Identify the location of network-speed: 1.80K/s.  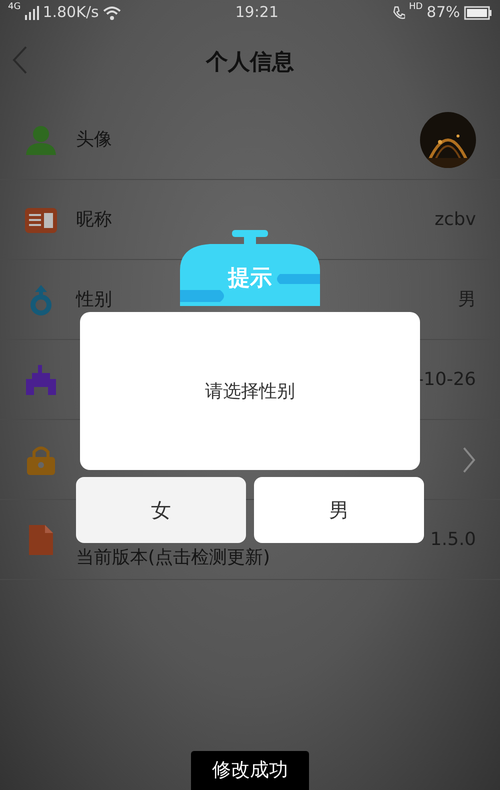
(70, 13).